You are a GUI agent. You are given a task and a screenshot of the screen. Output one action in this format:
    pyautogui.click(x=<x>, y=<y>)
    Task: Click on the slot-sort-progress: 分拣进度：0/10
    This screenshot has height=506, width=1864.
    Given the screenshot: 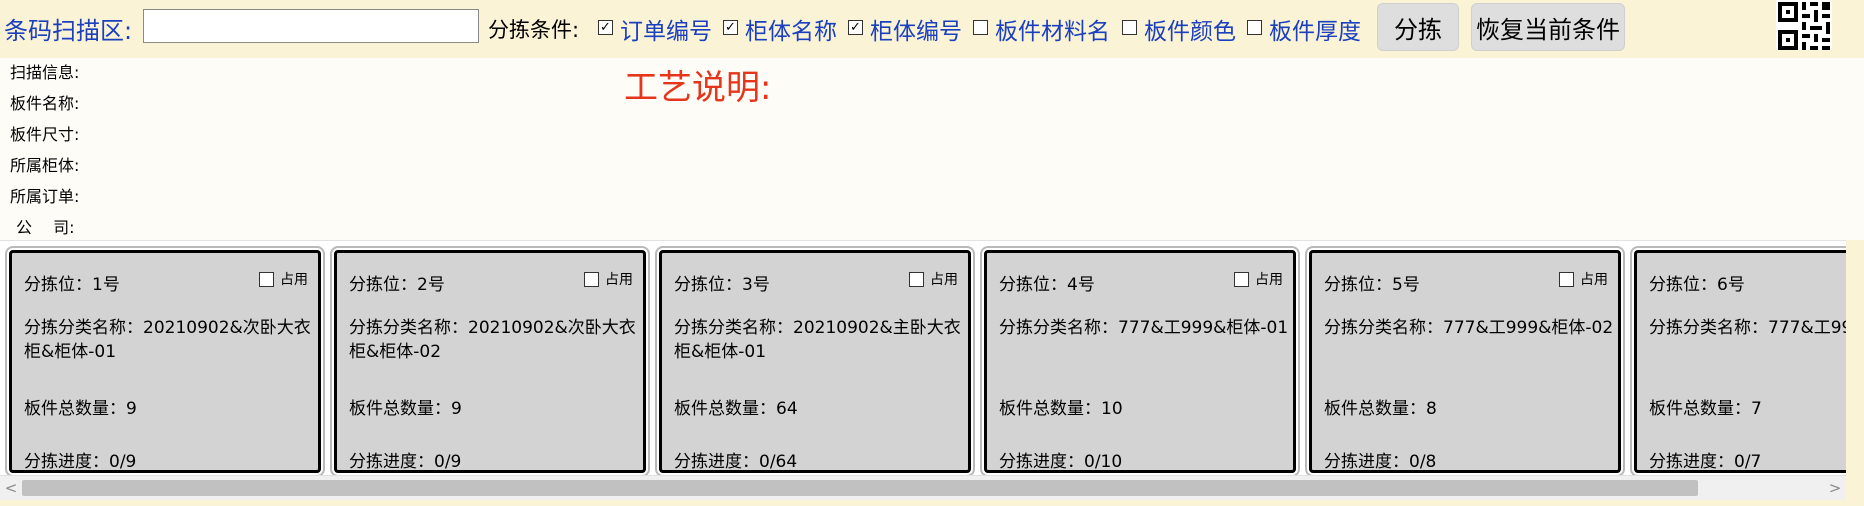 What is the action you would take?
    pyautogui.click(x=1061, y=462)
    